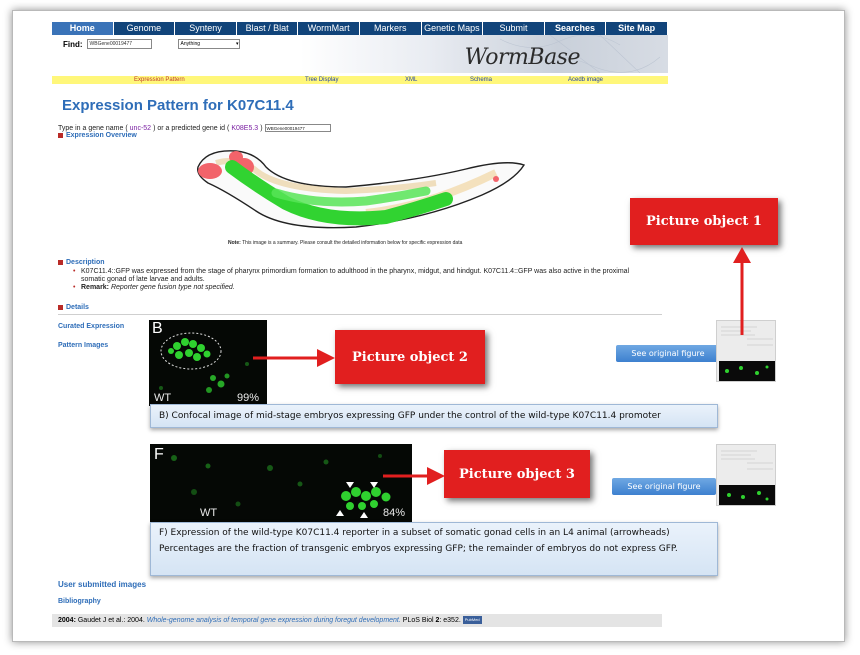 The width and height of the screenshot is (860, 655). I want to click on annotation-picture-object-3: Picture object 3, so click(517, 474).